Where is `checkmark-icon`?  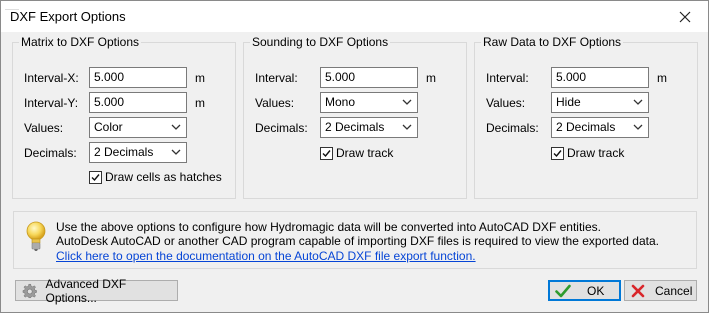 checkmark-icon is located at coordinates (563, 290).